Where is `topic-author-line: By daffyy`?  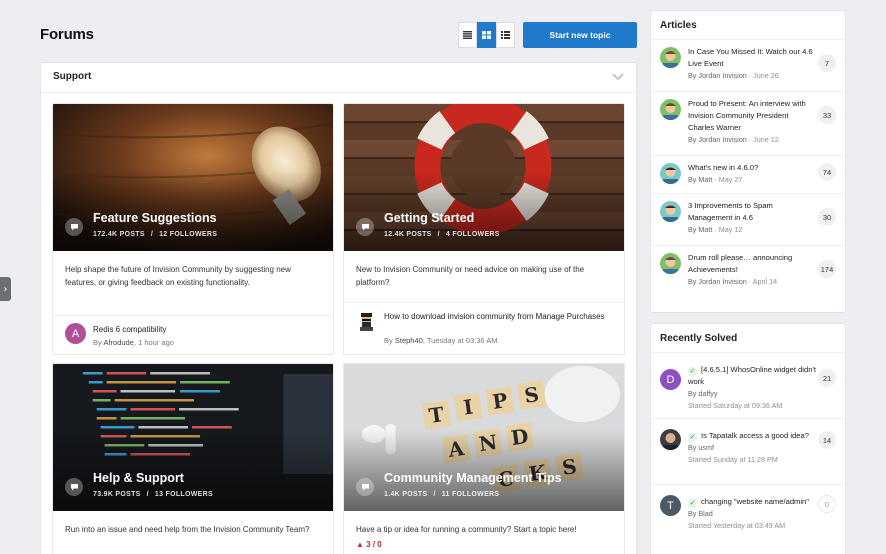
topic-author-line: By daffyy is located at coordinates (703, 393).